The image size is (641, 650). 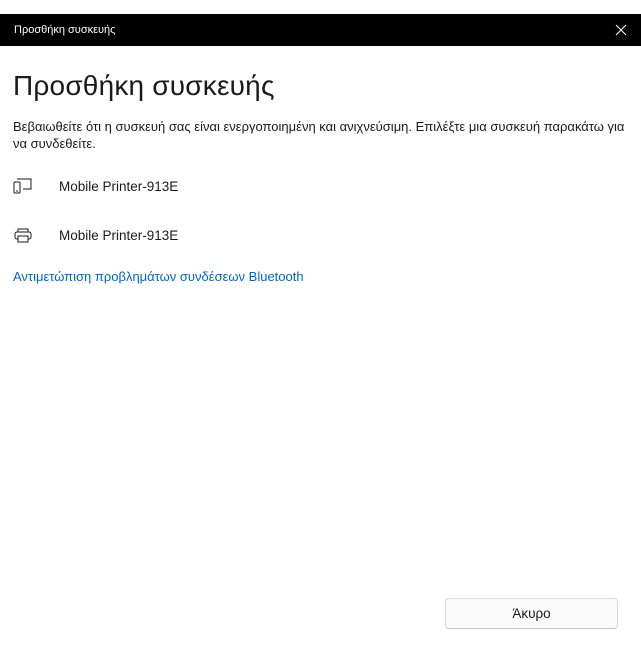 What do you see at coordinates (65, 30) in the screenshot?
I see `window-title: Προσθήκη συσκευής` at bounding box center [65, 30].